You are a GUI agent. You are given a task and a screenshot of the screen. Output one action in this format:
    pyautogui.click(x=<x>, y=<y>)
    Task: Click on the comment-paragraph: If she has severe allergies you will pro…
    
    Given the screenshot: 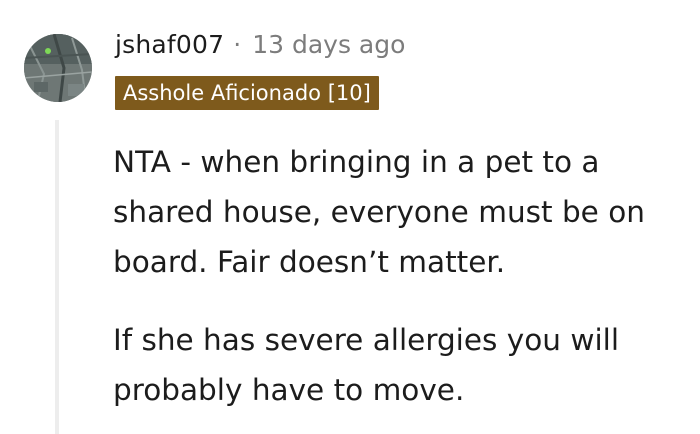 What is the action you would take?
    pyautogui.click(x=366, y=365)
    